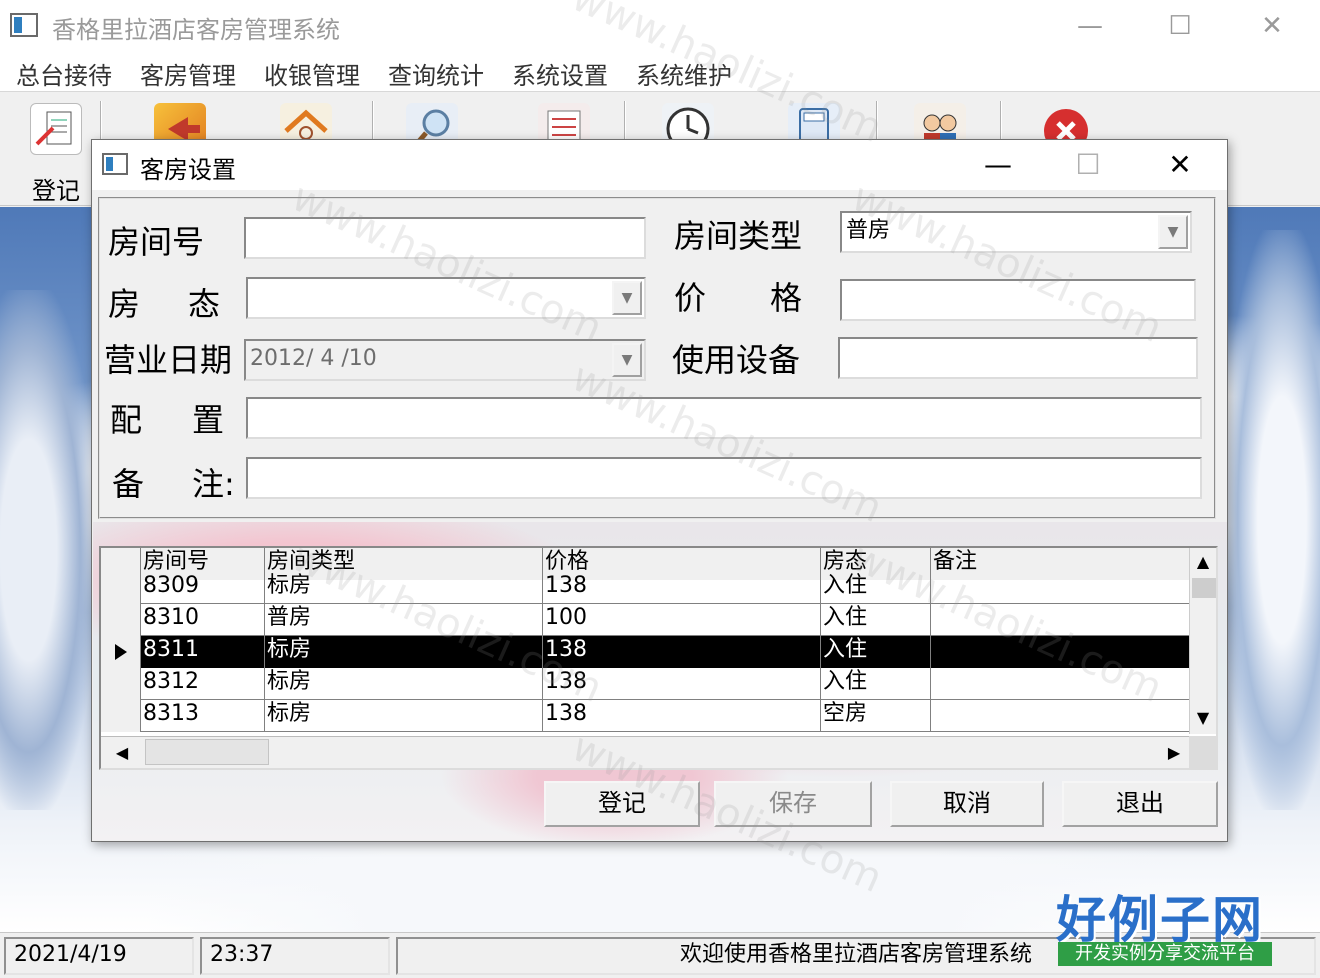 This screenshot has height=978, width=1320. Describe the element at coordinates (121, 652) in the screenshot. I see `current-row-indicator-icon` at that location.